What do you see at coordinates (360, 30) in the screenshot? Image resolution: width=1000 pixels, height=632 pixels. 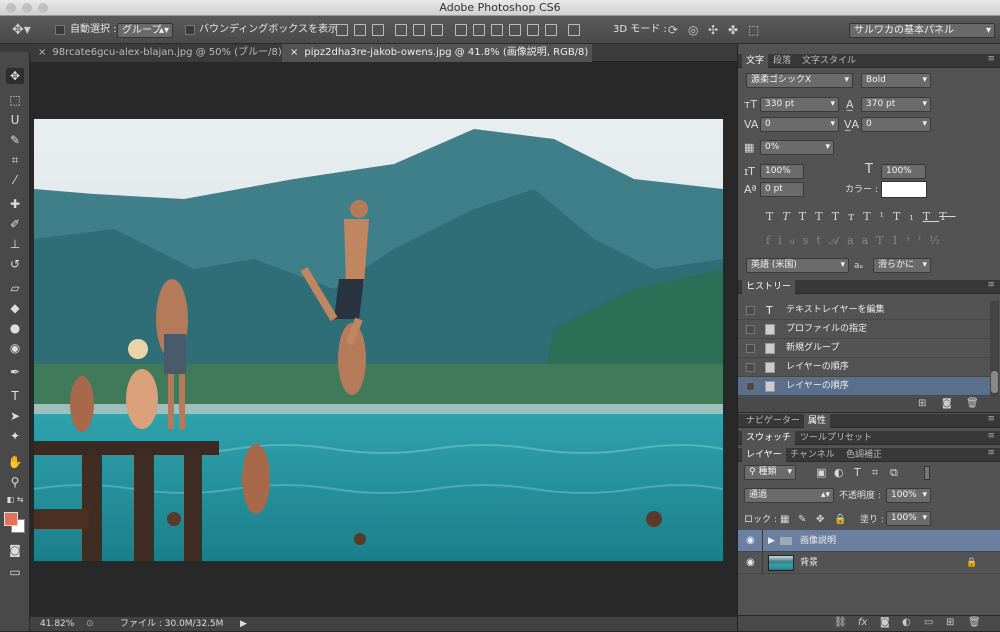 I see `align-vcenter-icon` at bounding box center [360, 30].